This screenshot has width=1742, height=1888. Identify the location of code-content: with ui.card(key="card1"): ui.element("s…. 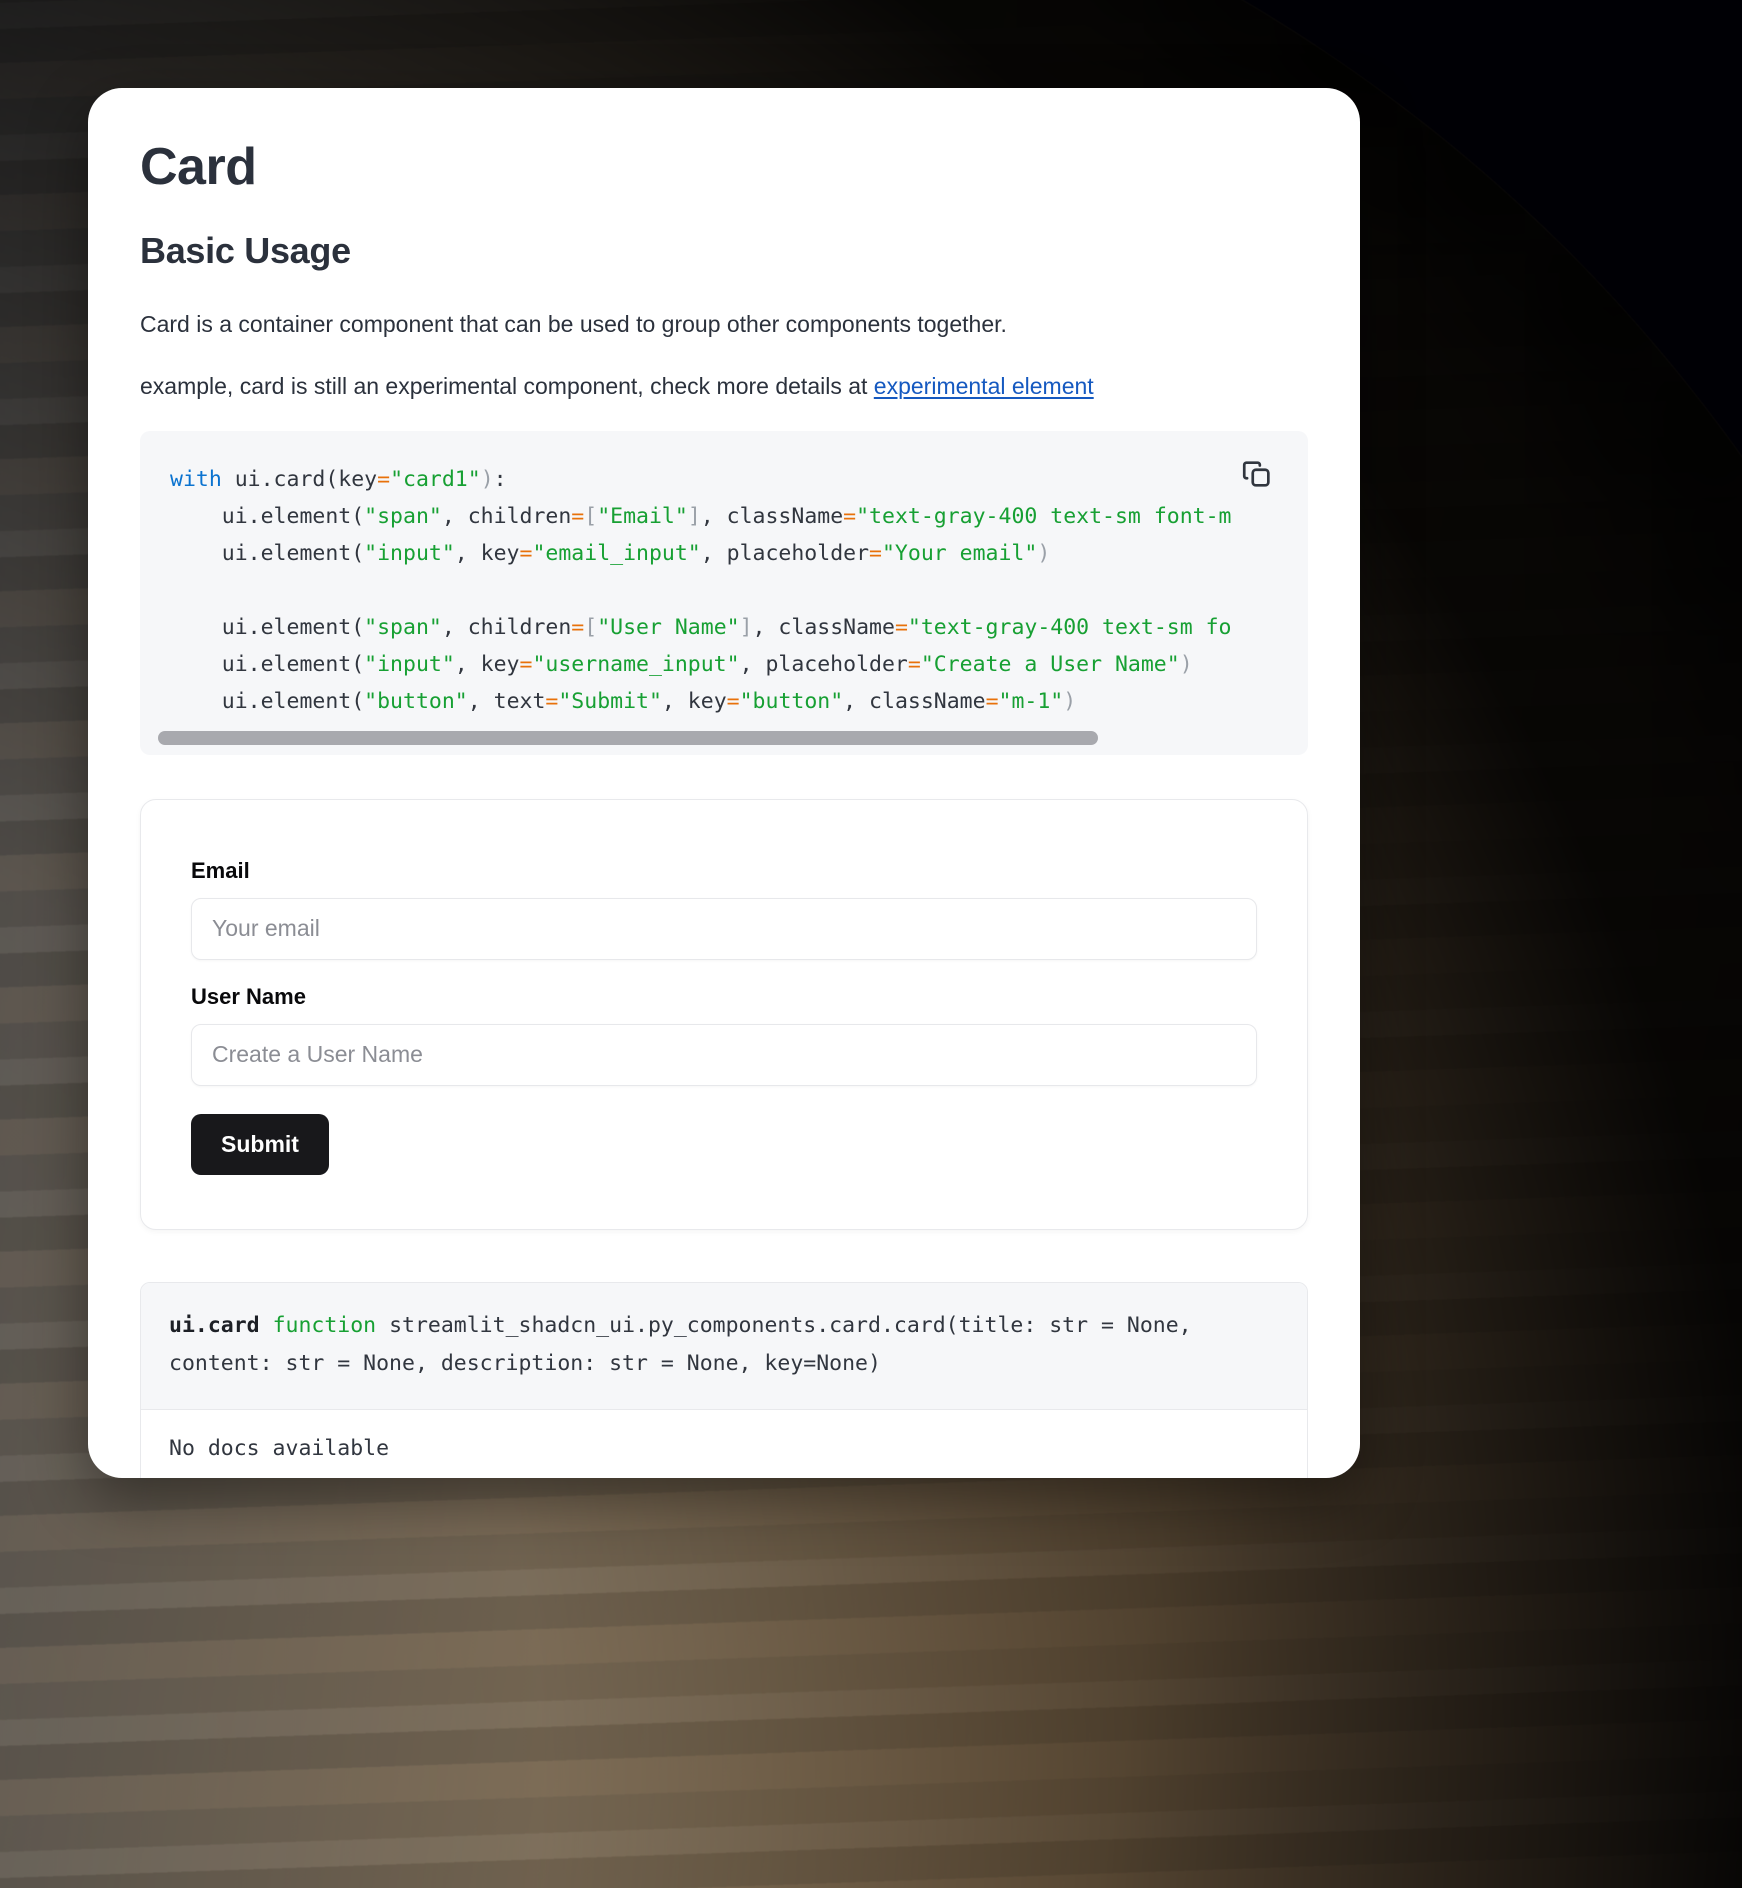
(724, 590).